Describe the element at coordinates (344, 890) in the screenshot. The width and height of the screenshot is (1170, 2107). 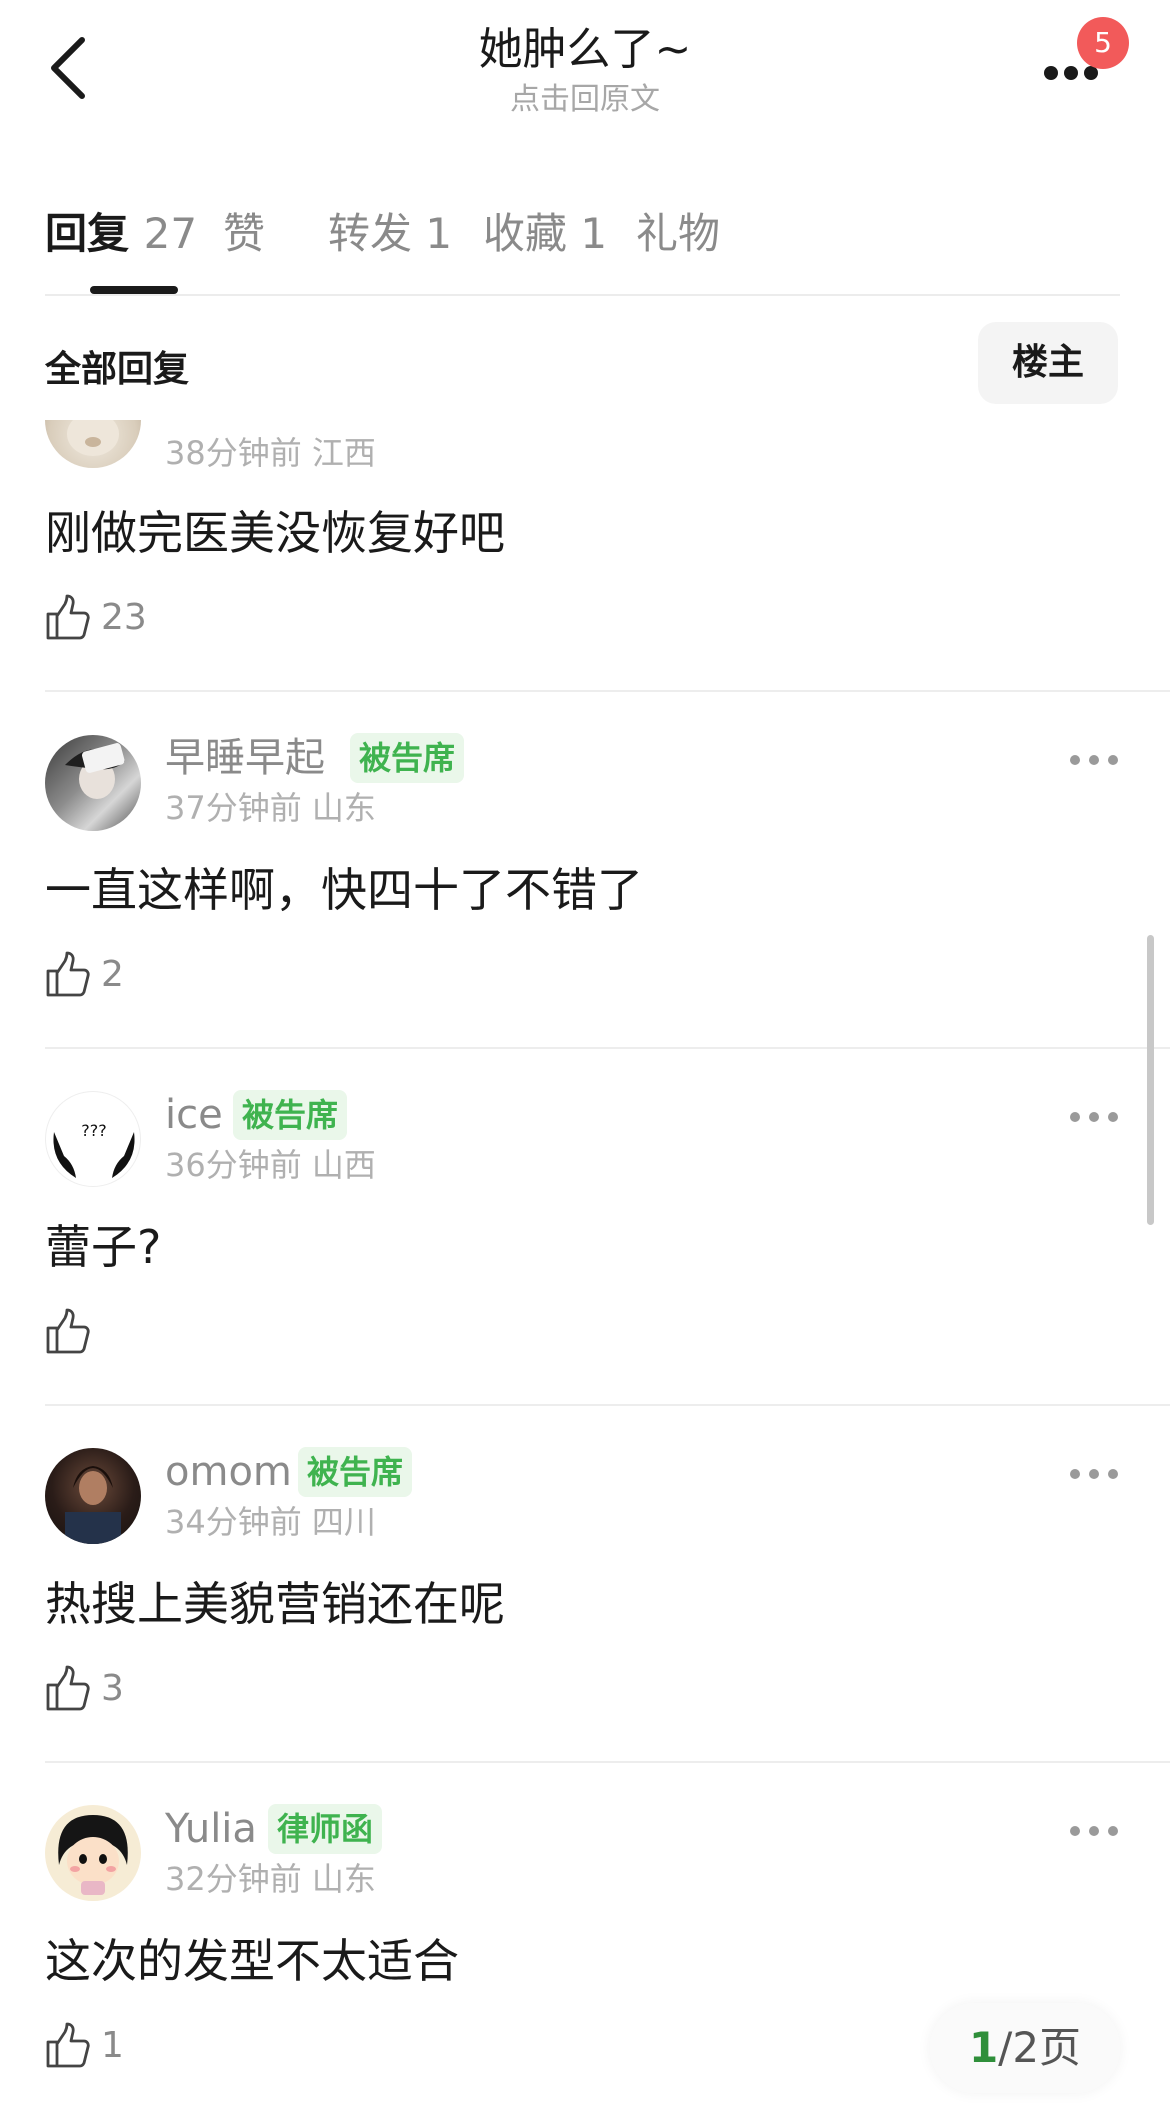
I see `comment-text: 一直这样啊，快四十了不错了` at that location.